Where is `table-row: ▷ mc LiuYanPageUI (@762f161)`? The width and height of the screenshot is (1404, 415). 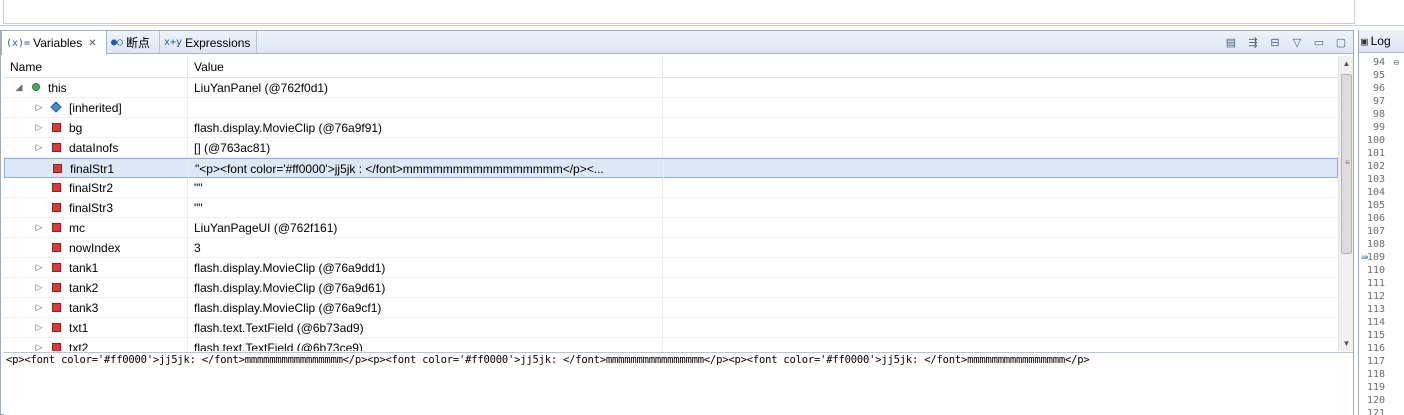 table-row: ▷ mc LiuYanPageUI (@762f161) is located at coordinates (671, 228).